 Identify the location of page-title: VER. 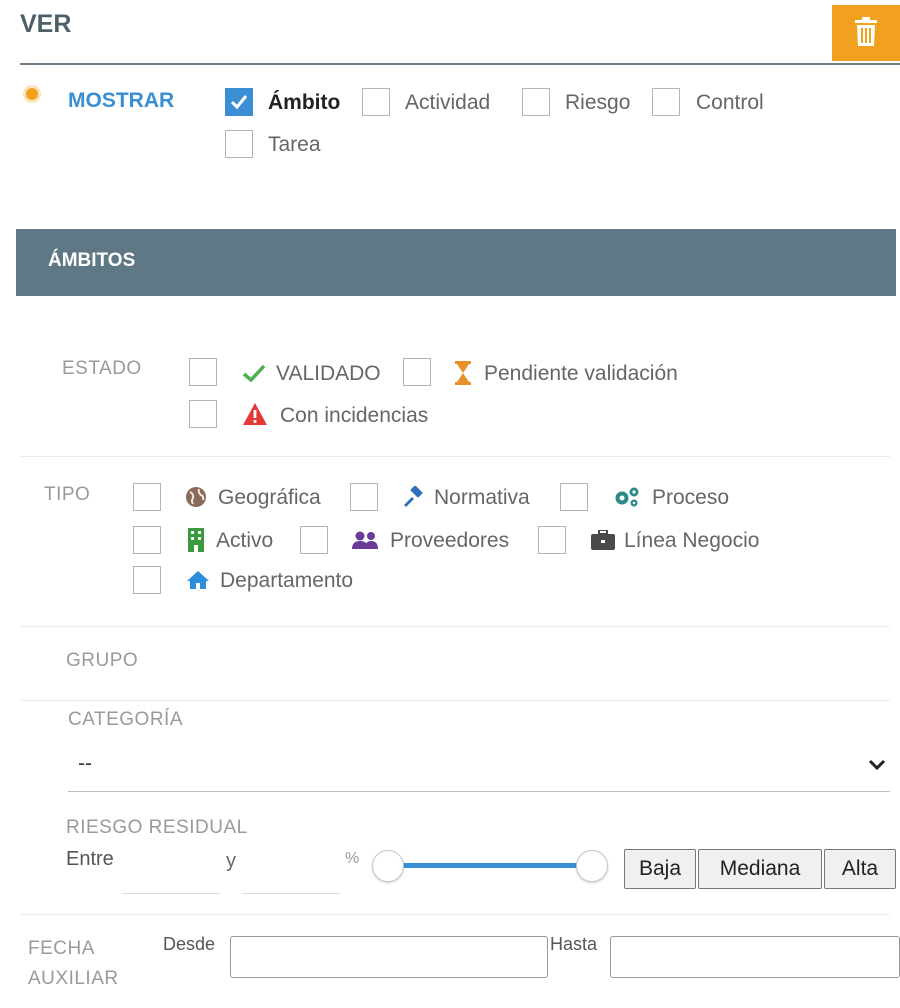
(46, 24).